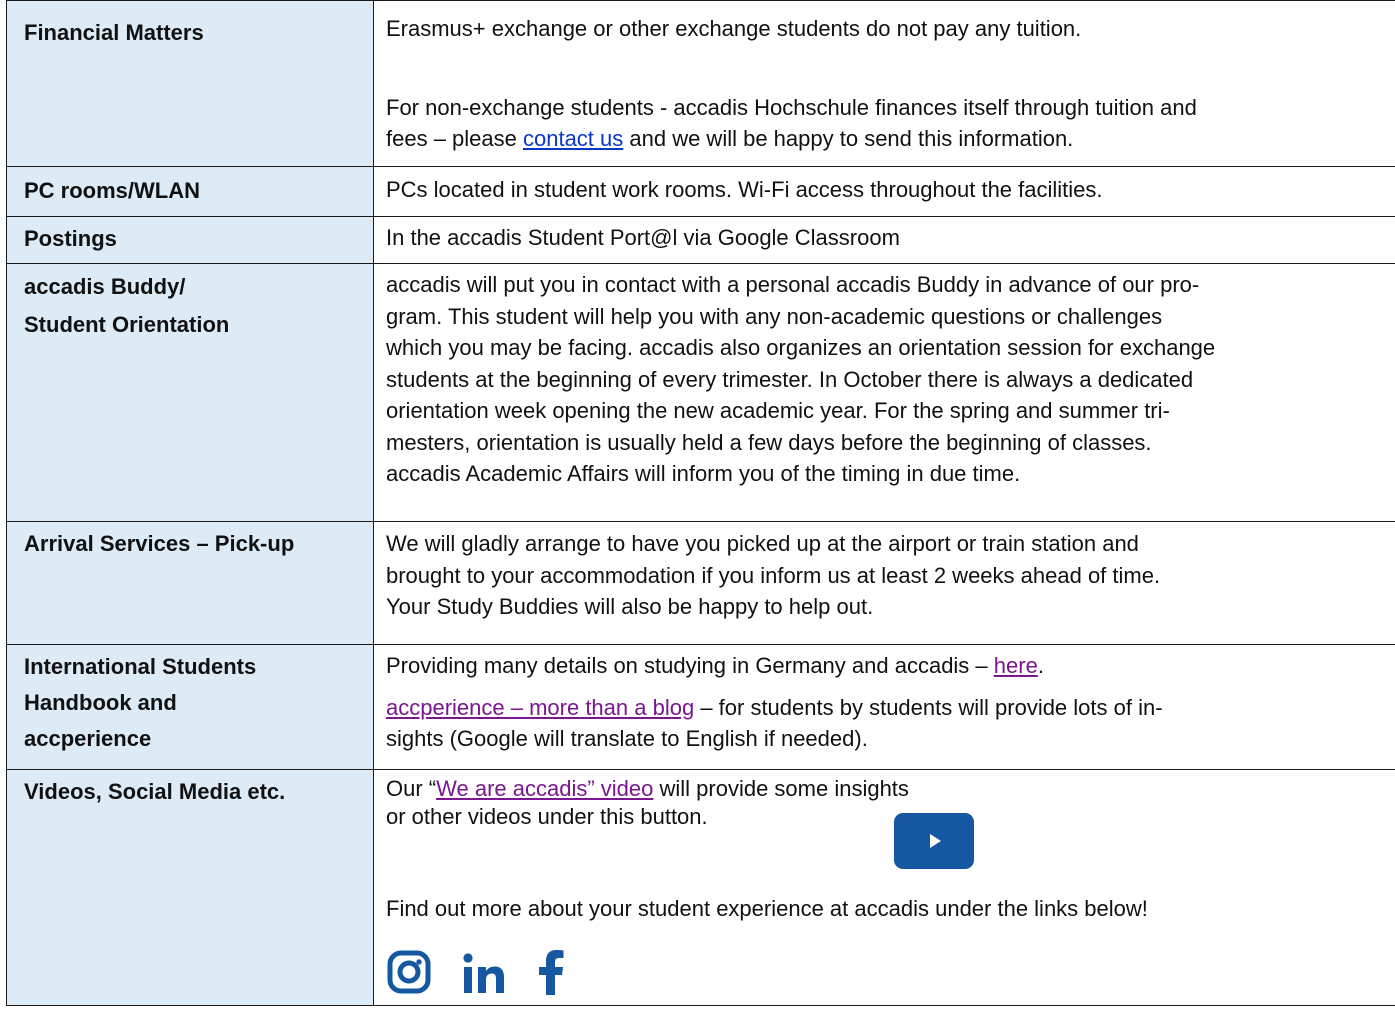  Describe the element at coordinates (547, 816) in the screenshot. I see `text-line: or other videos under this button.` at that location.